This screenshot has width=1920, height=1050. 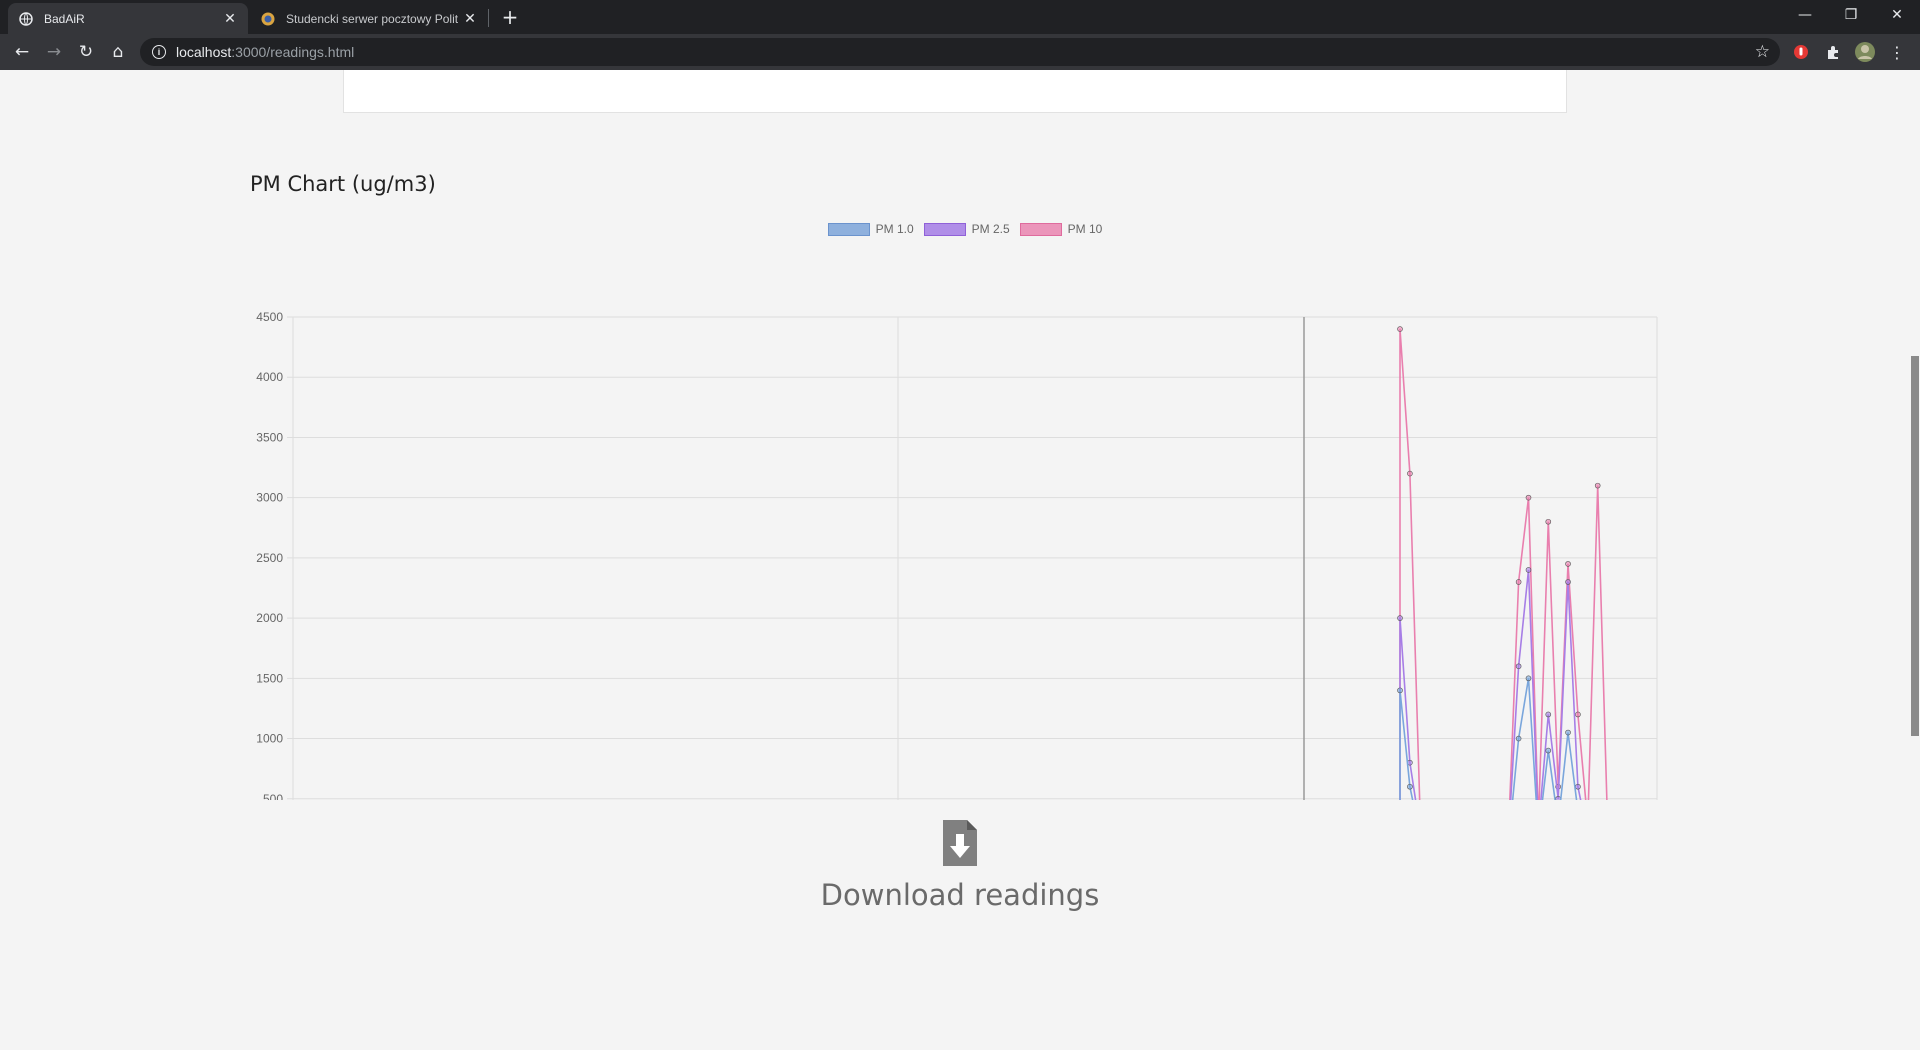 I want to click on tab-title: Studencki serwer pocztowy Polit, so click(x=372, y=18).